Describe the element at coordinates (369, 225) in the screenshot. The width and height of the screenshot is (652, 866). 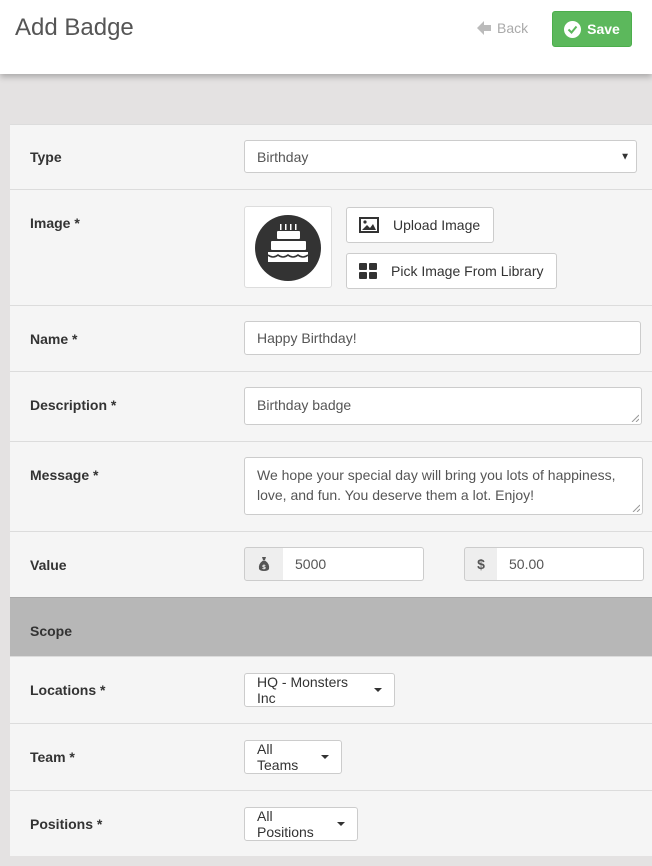
I see `image-icon` at that location.